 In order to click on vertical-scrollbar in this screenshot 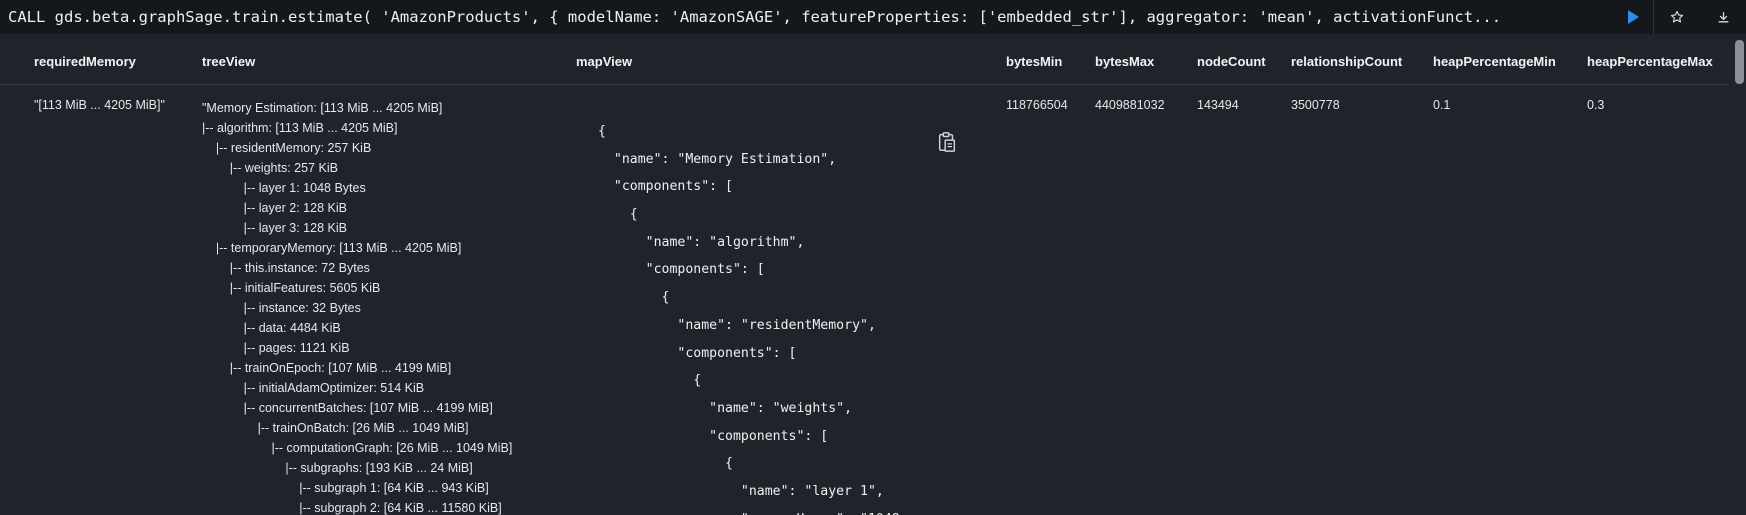, I will do `click(1739, 62)`.